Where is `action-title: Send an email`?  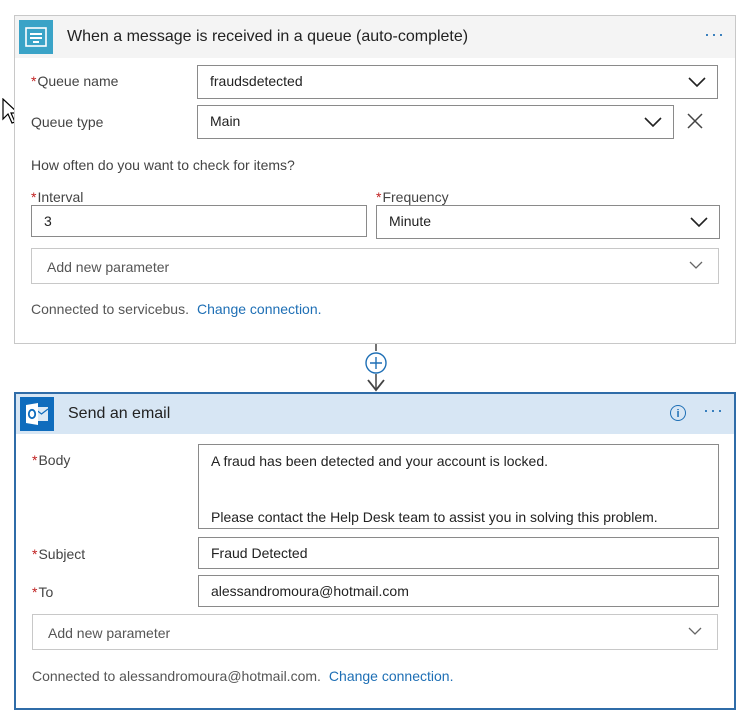
action-title: Send an email is located at coordinates (119, 413).